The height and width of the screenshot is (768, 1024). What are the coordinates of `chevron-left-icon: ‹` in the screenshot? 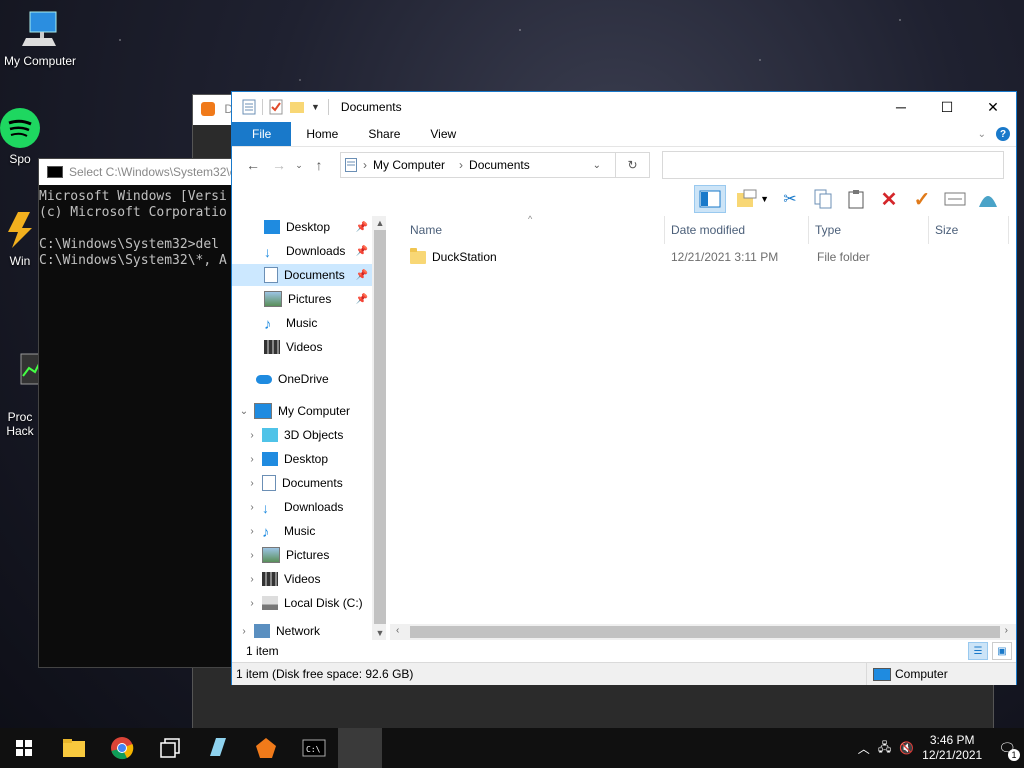 It's located at (397, 630).